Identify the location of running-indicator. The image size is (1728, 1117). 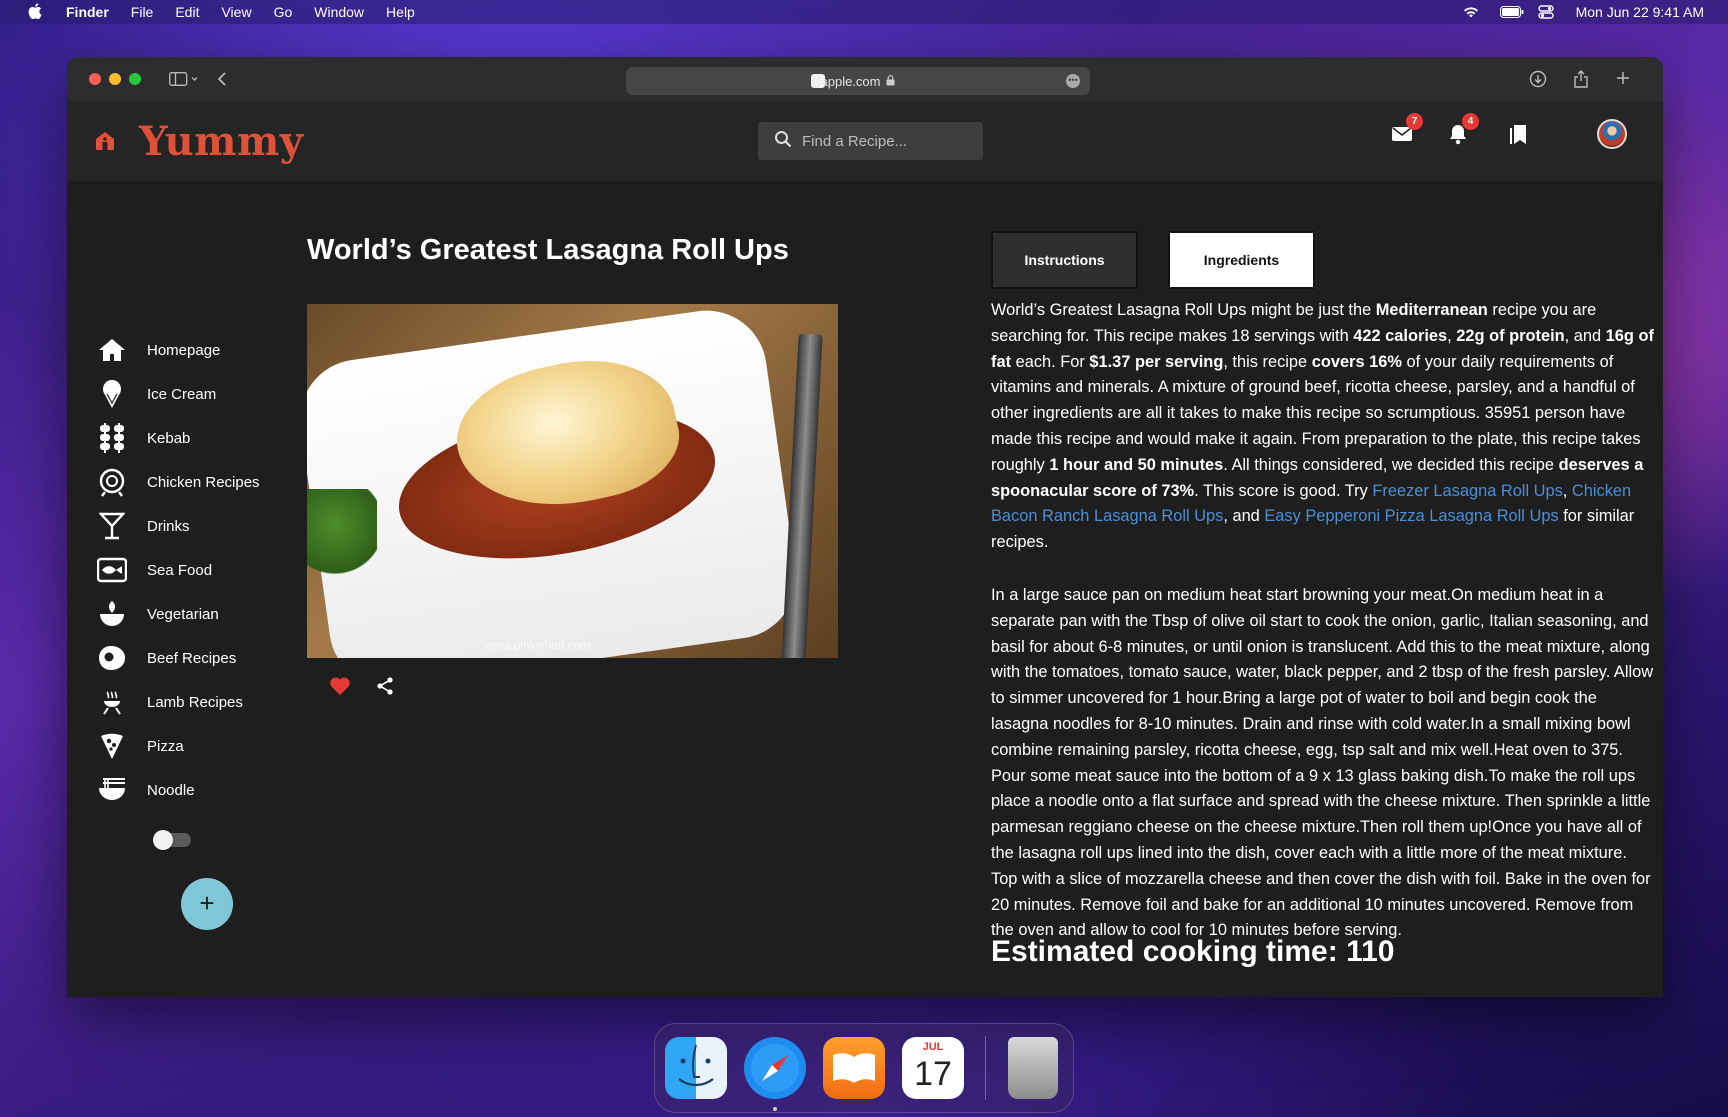
(775, 1109).